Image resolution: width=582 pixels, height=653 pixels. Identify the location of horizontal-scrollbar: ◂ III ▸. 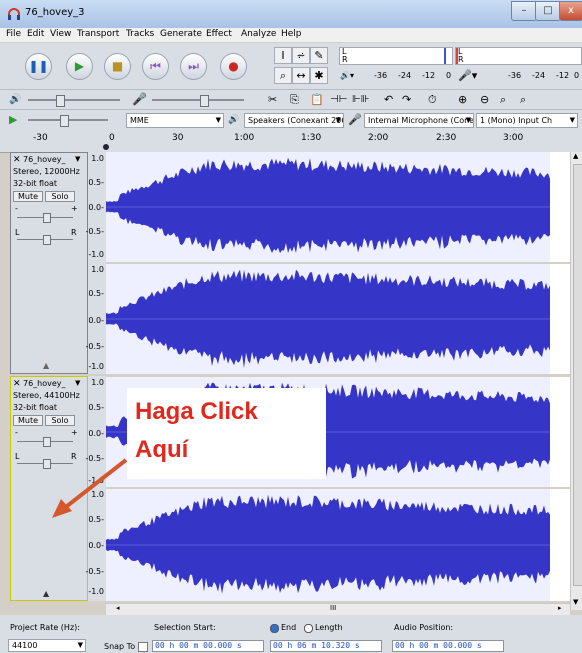
(338, 609).